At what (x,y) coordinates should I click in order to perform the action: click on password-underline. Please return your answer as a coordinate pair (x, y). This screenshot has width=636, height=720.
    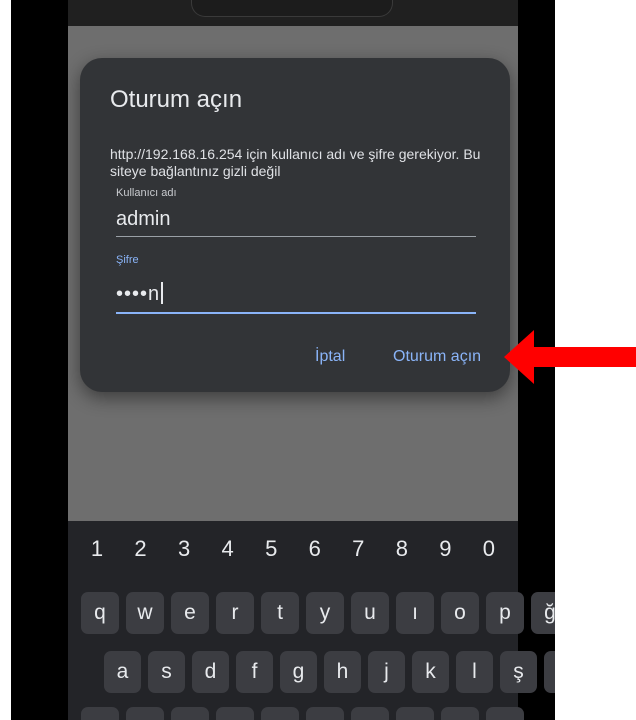
    Looking at the image, I should click on (296, 313).